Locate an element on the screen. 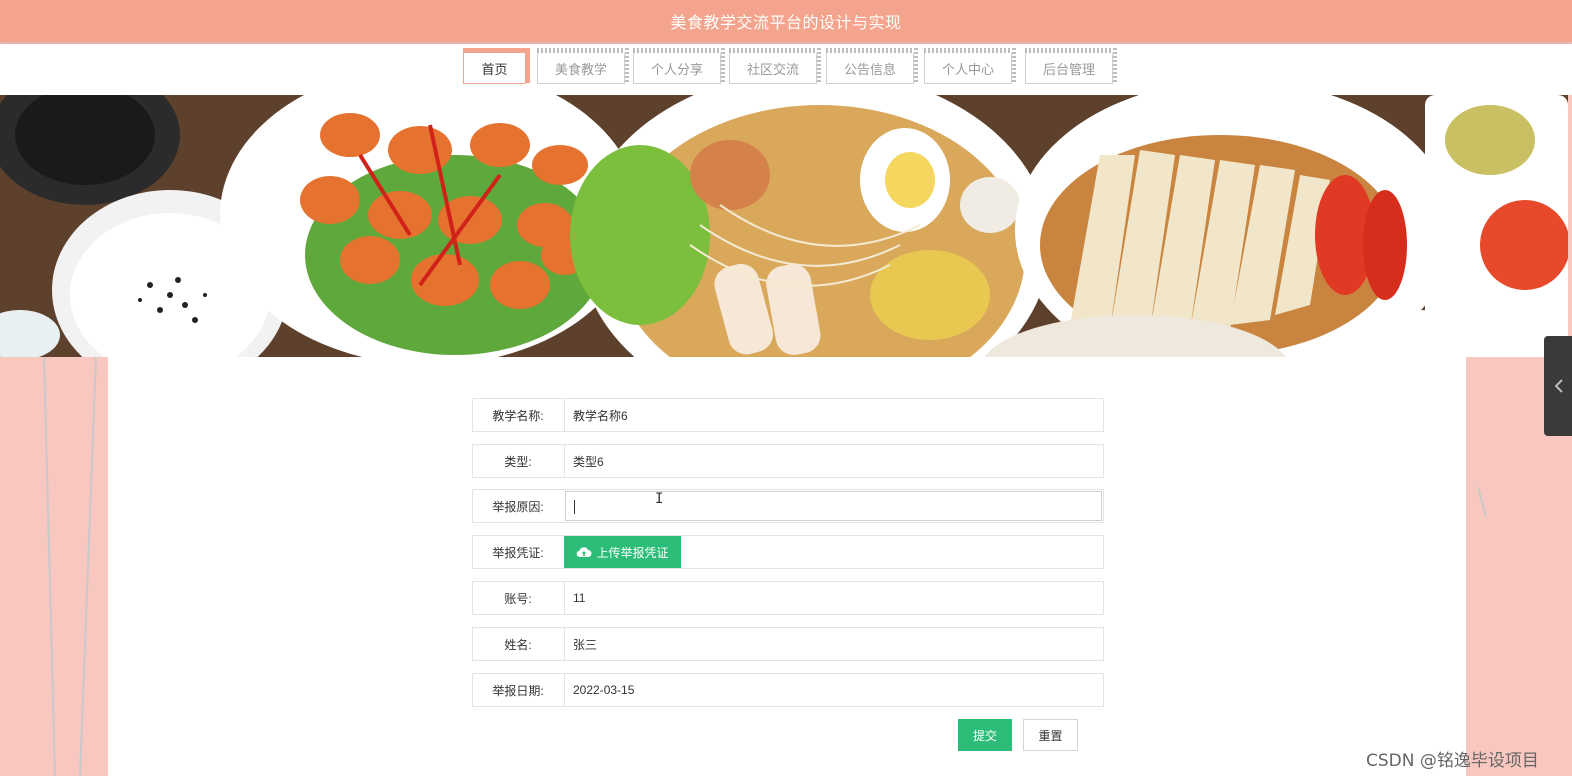 The image size is (1572, 776). type-field: 类型6 is located at coordinates (833, 461).